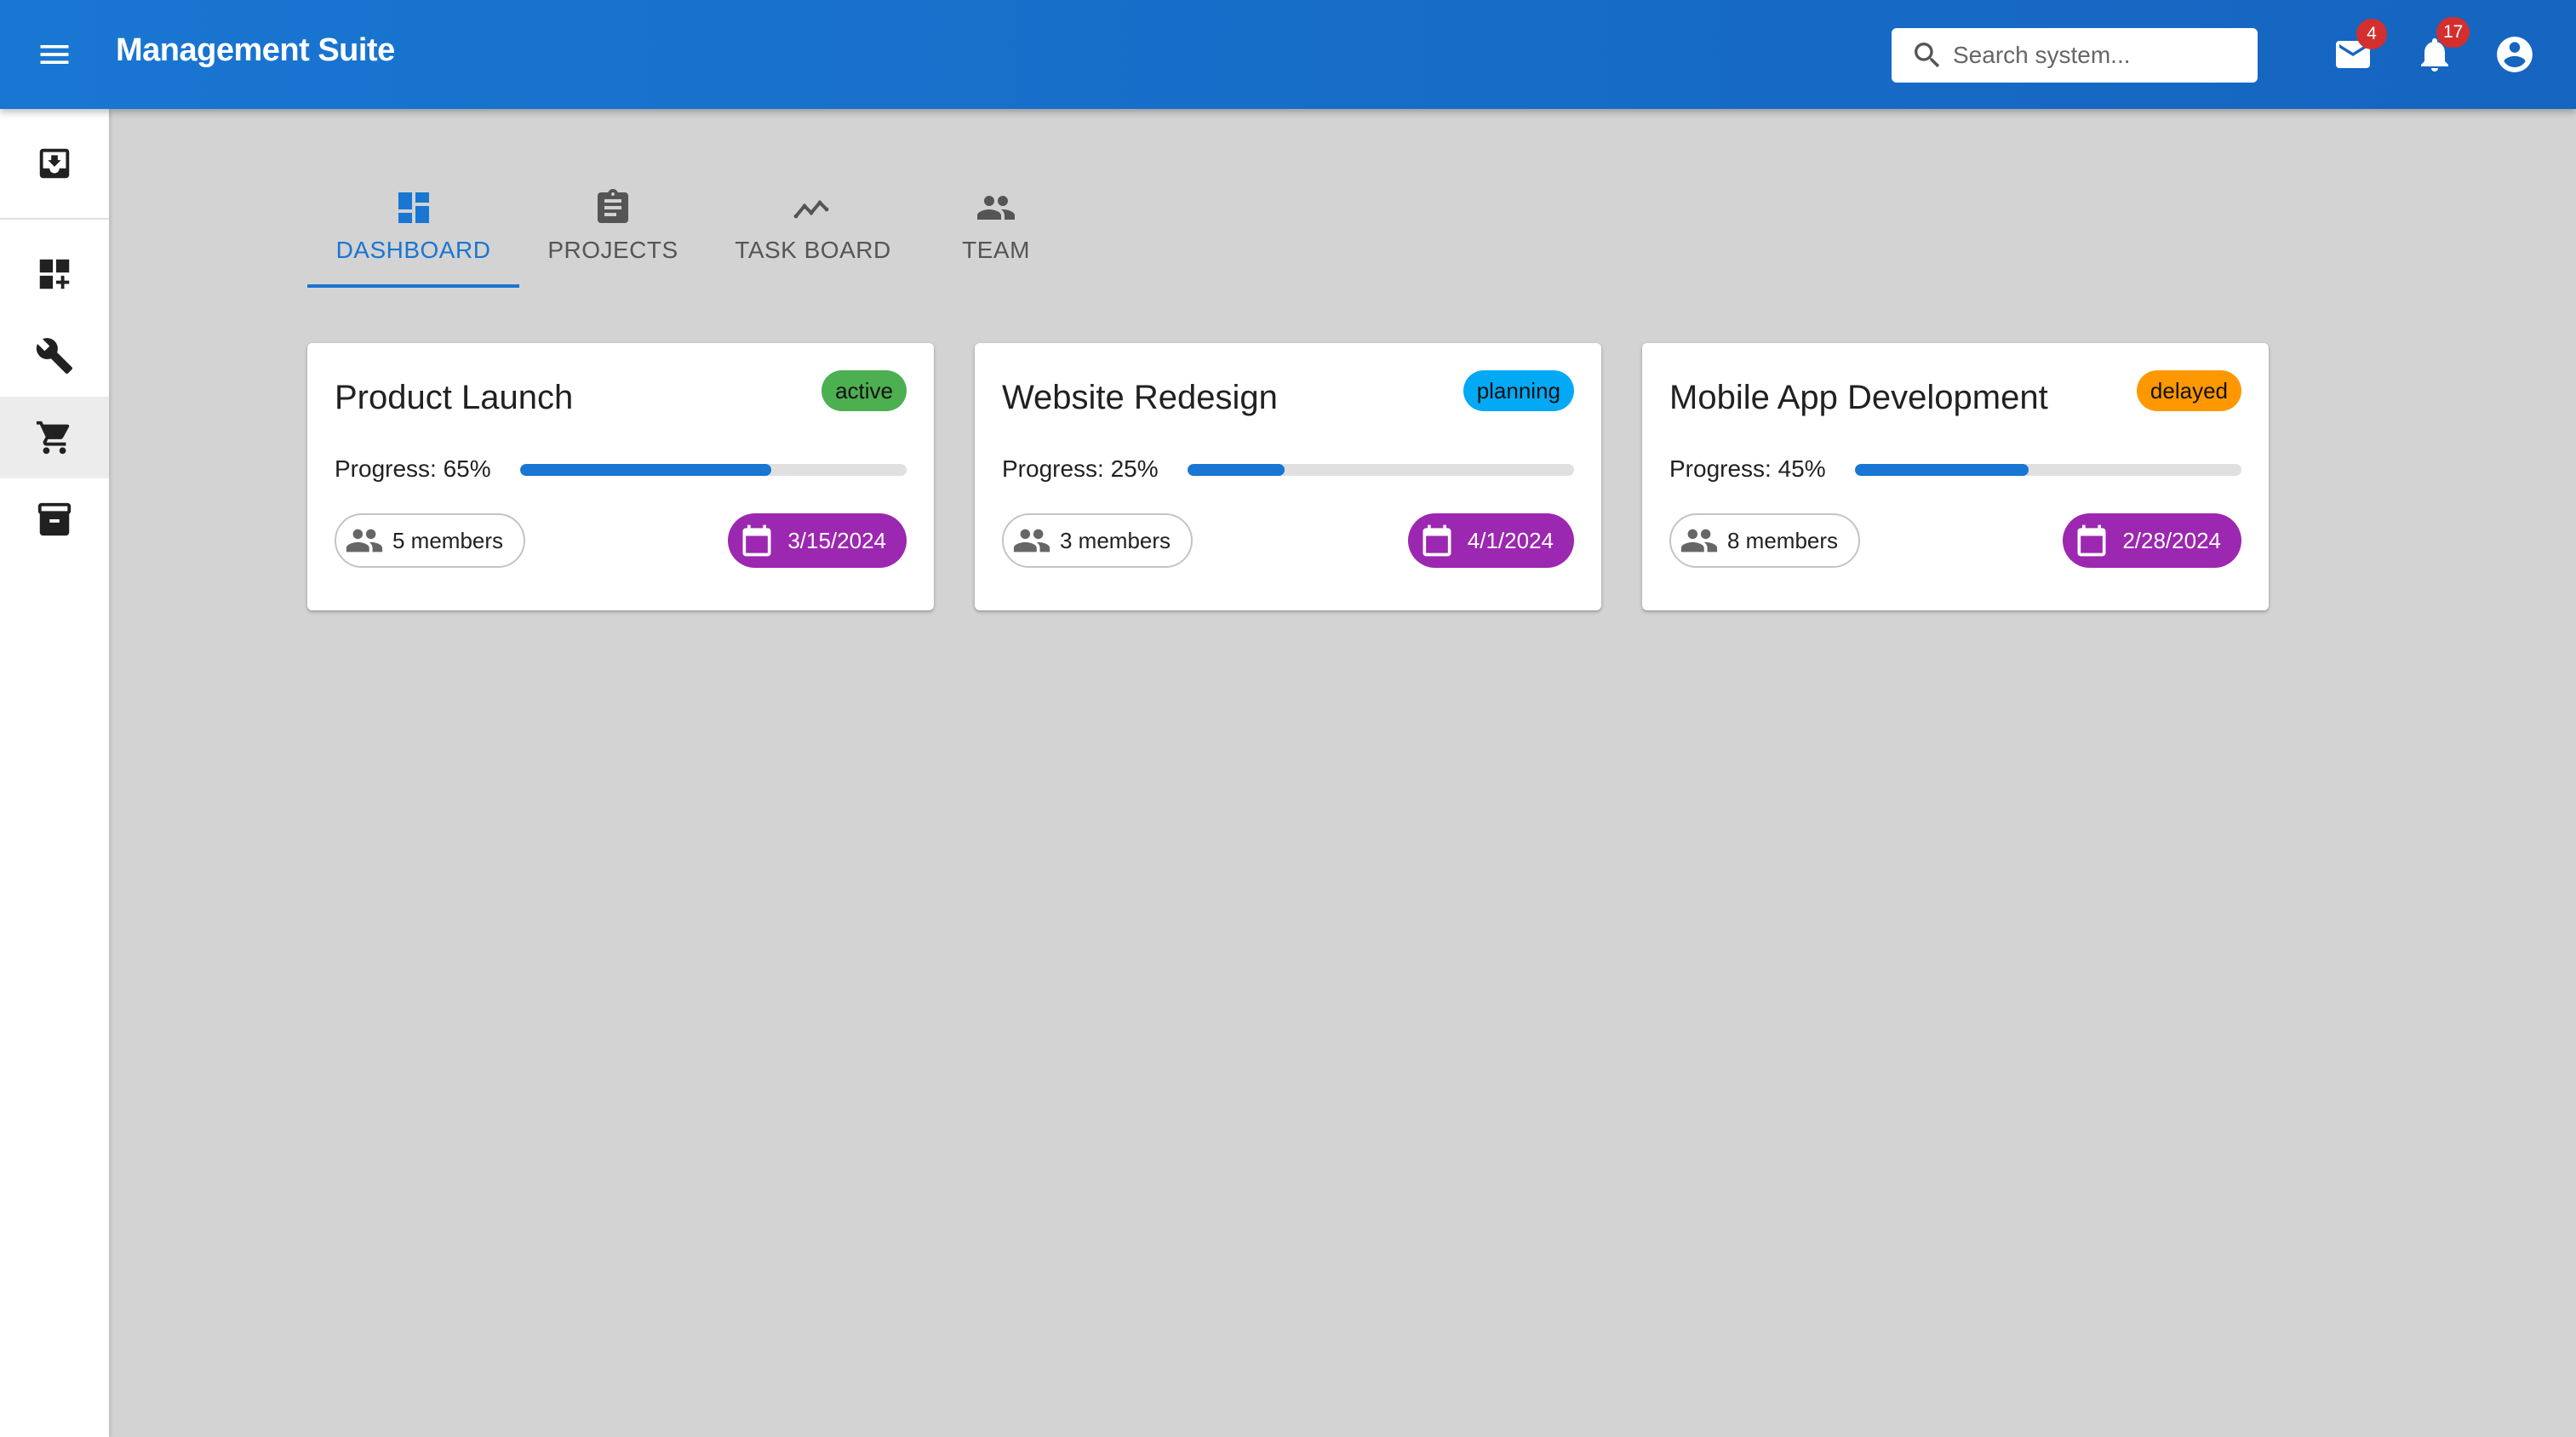 Image resolution: width=2576 pixels, height=1437 pixels. I want to click on project-title: Mobile App Development, so click(1858, 397).